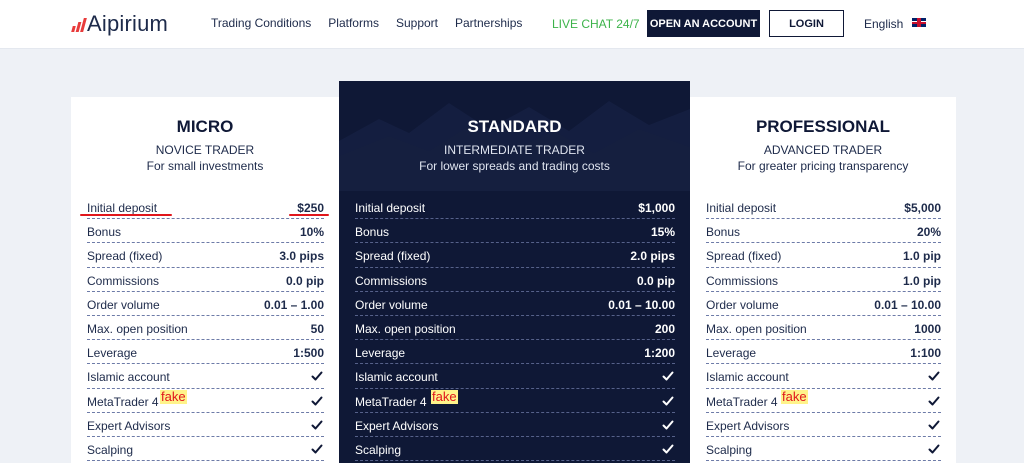 The width and height of the screenshot is (1024, 463). Describe the element at coordinates (405, 328) in the screenshot. I see `feature-label: Max. open position` at that location.